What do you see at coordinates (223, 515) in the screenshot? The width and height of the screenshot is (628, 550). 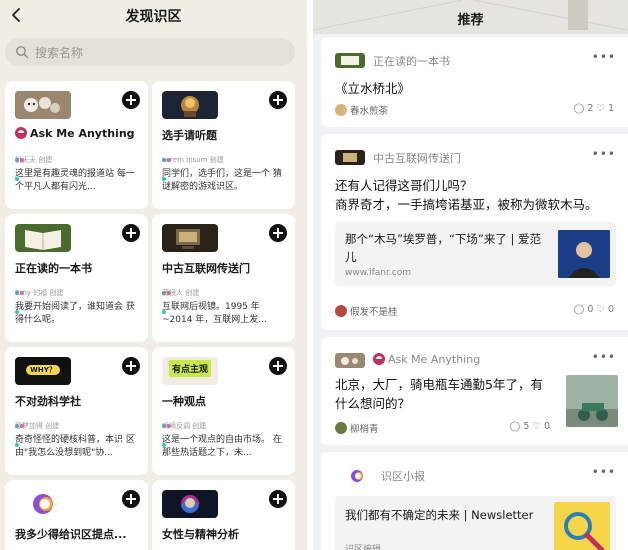 I see `zone-card-women-psychoanalysis: 女性与精神分析` at bounding box center [223, 515].